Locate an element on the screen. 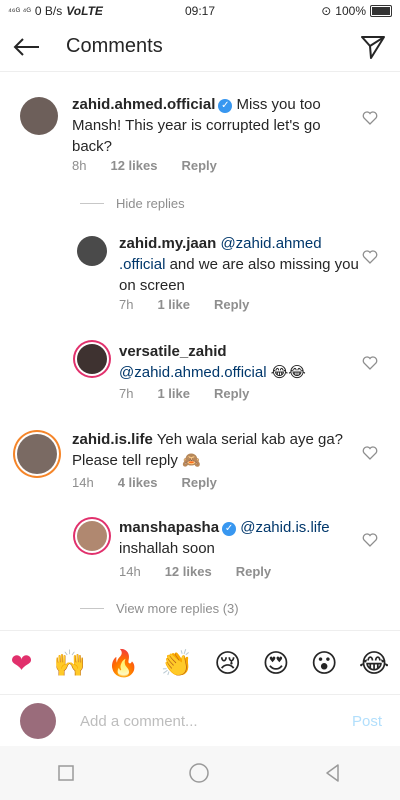  hide-replies-label: Hide replies is located at coordinates (150, 203).